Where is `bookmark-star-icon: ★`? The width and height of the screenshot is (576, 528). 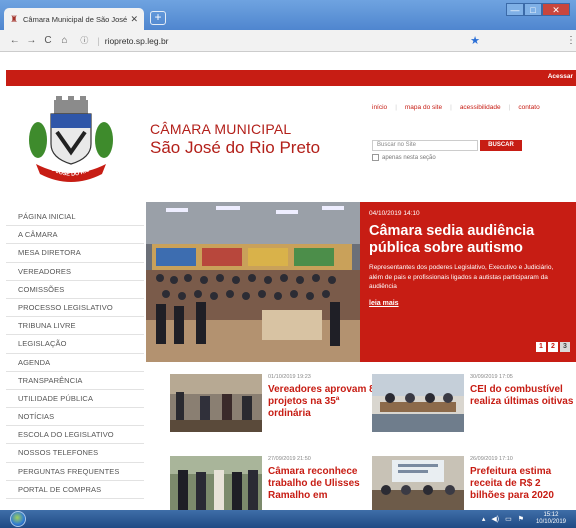
bookmark-star-icon: ★ is located at coordinates (475, 40).